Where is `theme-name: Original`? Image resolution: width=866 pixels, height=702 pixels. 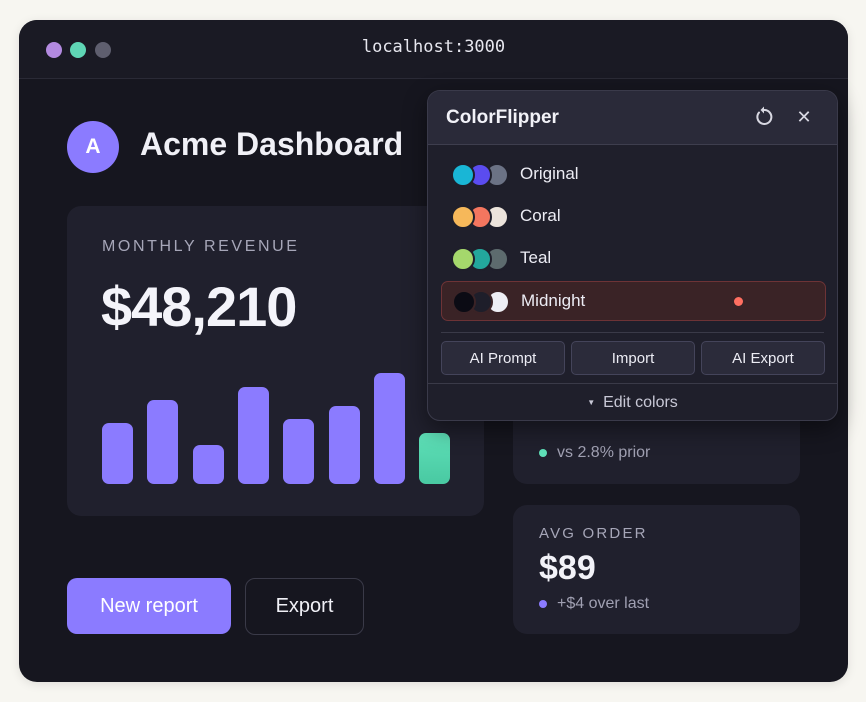 theme-name: Original is located at coordinates (549, 173).